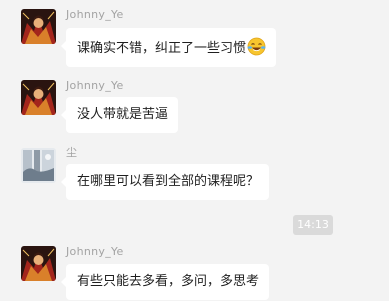 The width and height of the screenshot is (389, 301). I want to click on message-bubble: 课确实不错，纠正了一些习惯, so click(168, 47).